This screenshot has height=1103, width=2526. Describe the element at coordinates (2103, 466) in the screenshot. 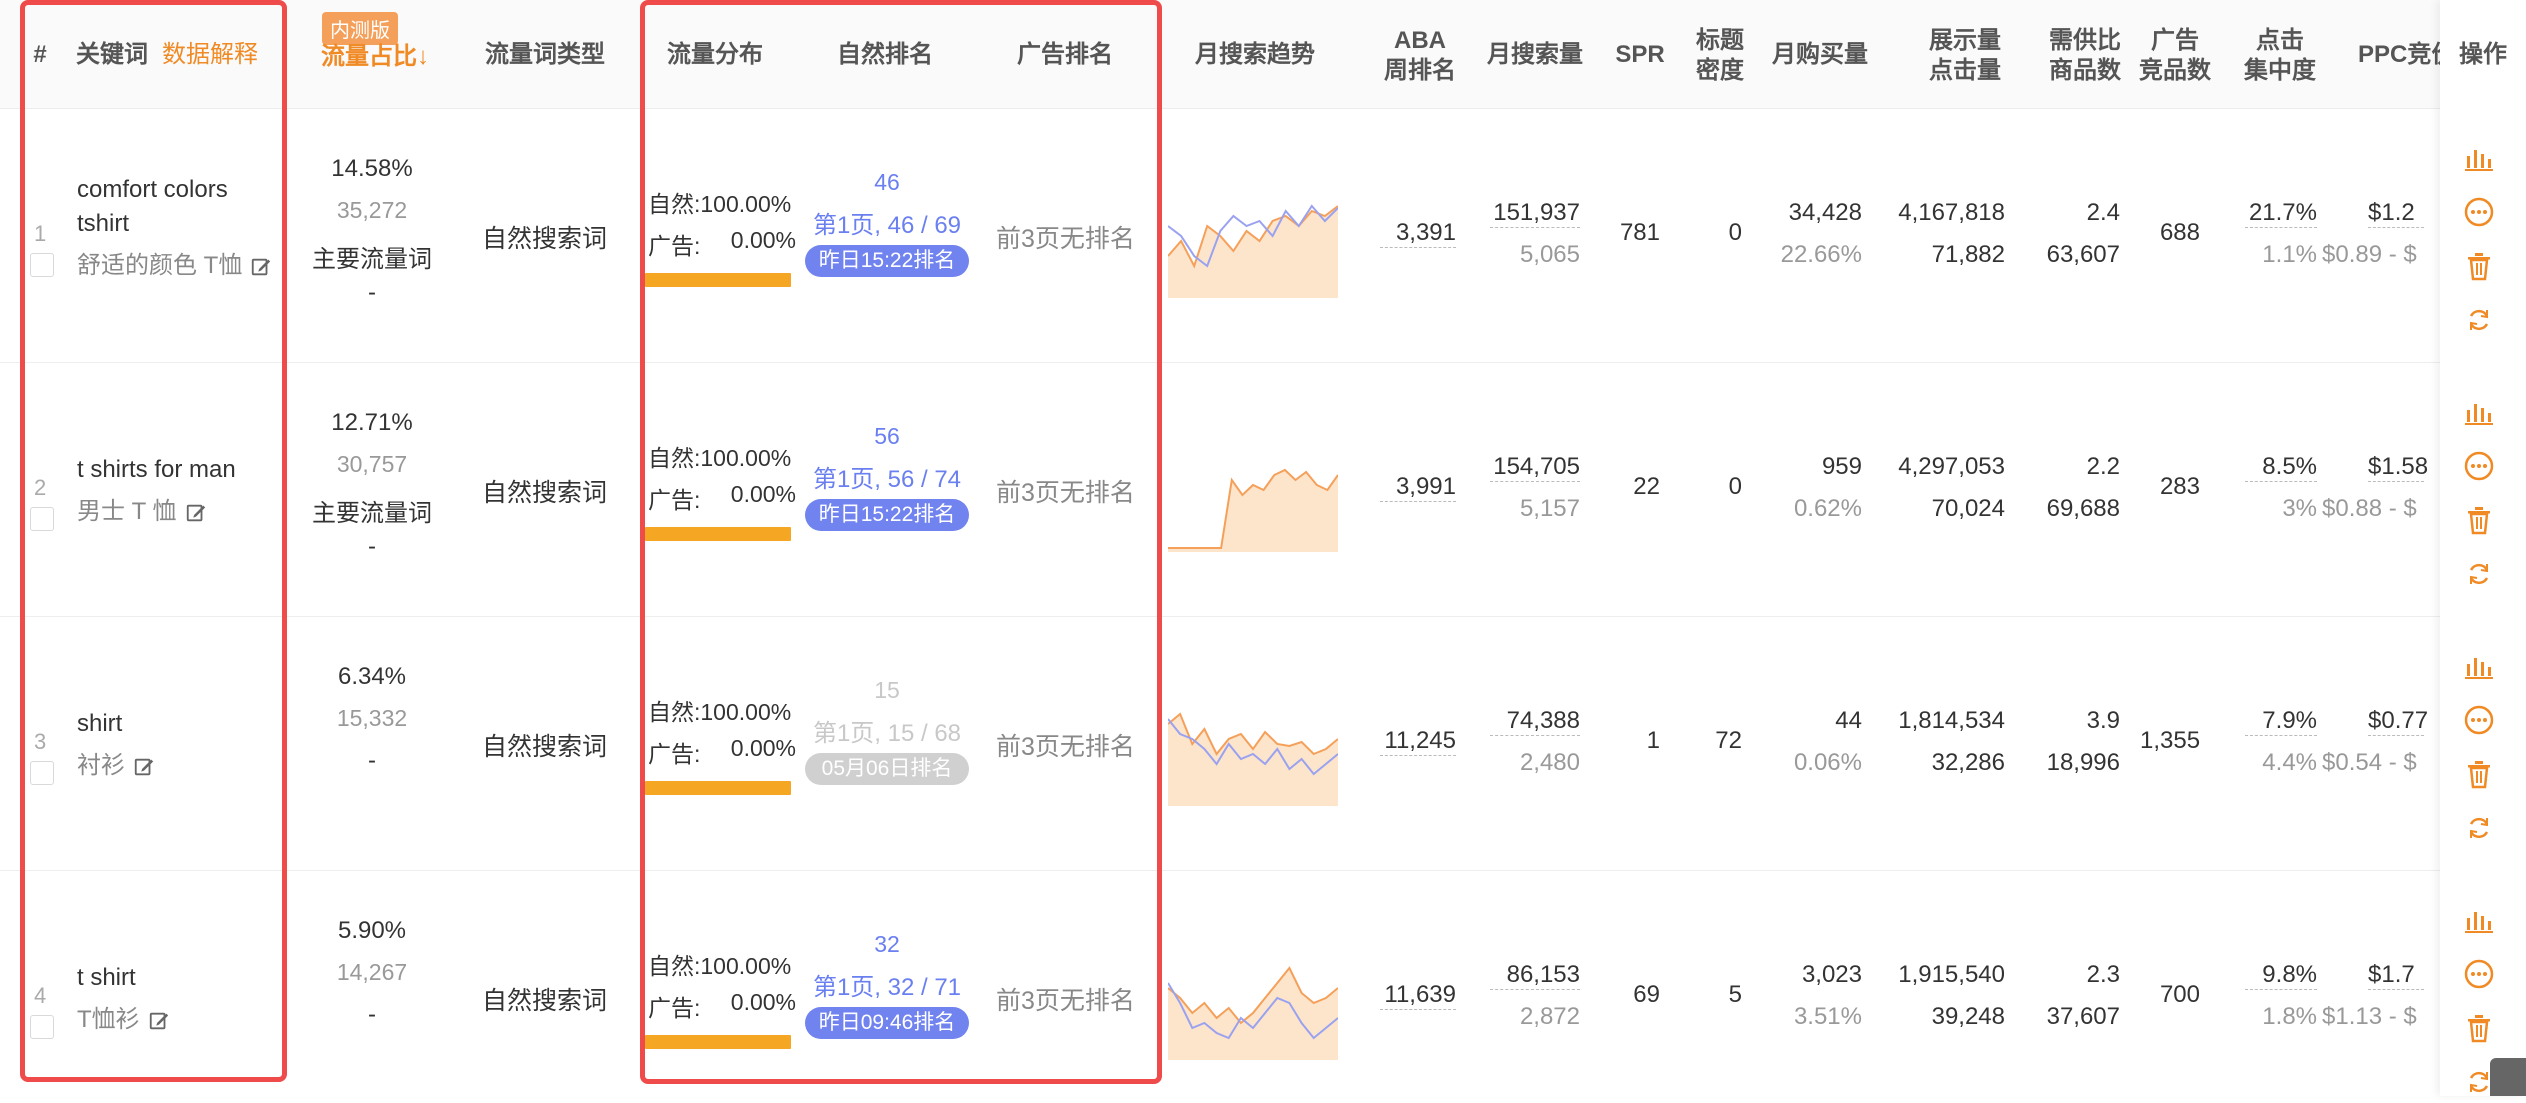

I see `supply-demand-ratio: 2.2` at that location.